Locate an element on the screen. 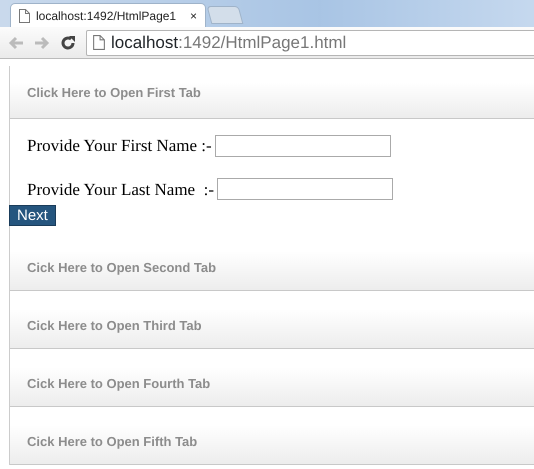 The image size is (534, 469). close-button: × is located at coordinates (193, 15).